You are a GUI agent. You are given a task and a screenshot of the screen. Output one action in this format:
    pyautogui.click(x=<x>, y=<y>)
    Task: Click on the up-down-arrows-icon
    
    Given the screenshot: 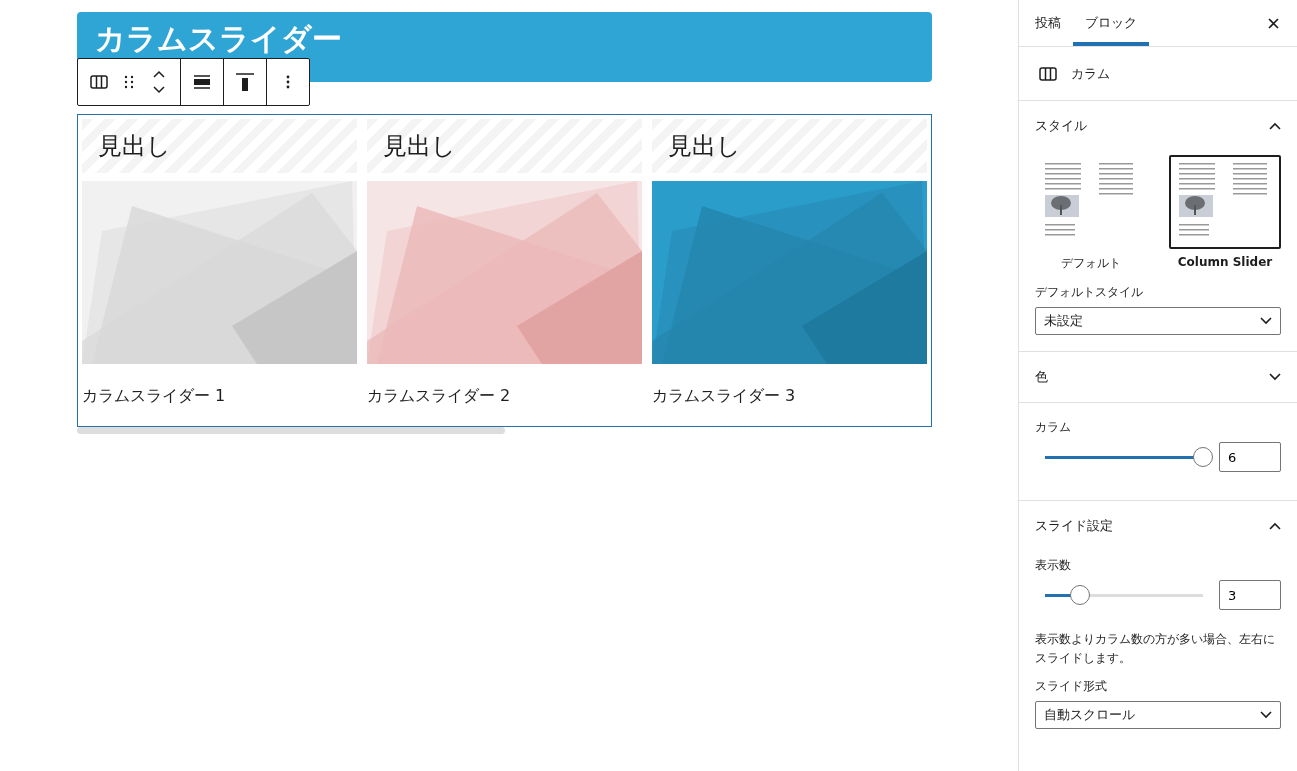 What is the action you would take?
    pyautogui.click(x=159, y=82)
    